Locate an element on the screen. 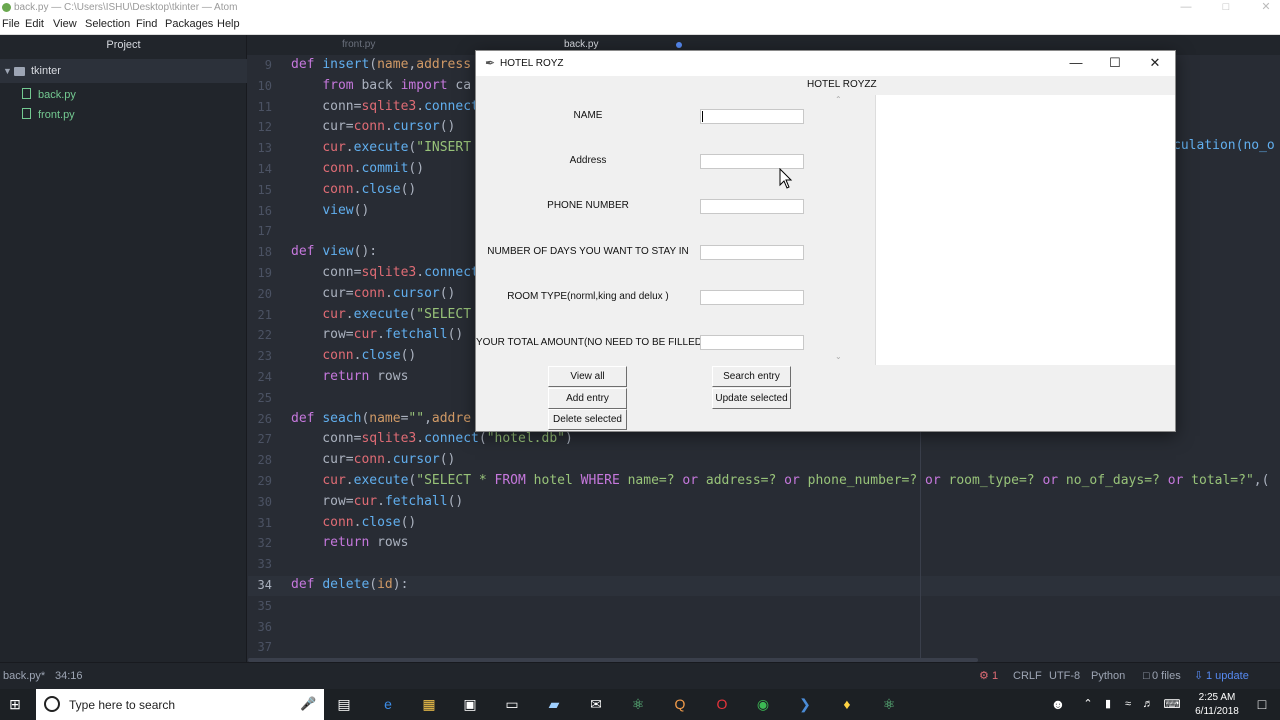  code-line: 32 return rows is located at coordinates (764, 544).